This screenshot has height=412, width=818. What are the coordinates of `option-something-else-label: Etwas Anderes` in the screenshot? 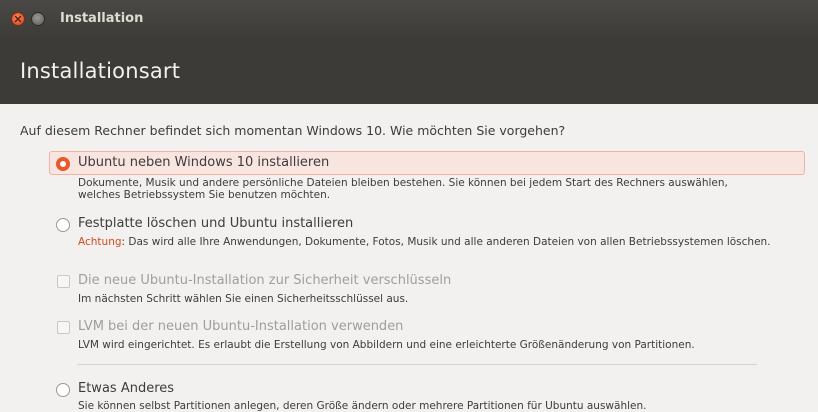 It's located at (126, 388).